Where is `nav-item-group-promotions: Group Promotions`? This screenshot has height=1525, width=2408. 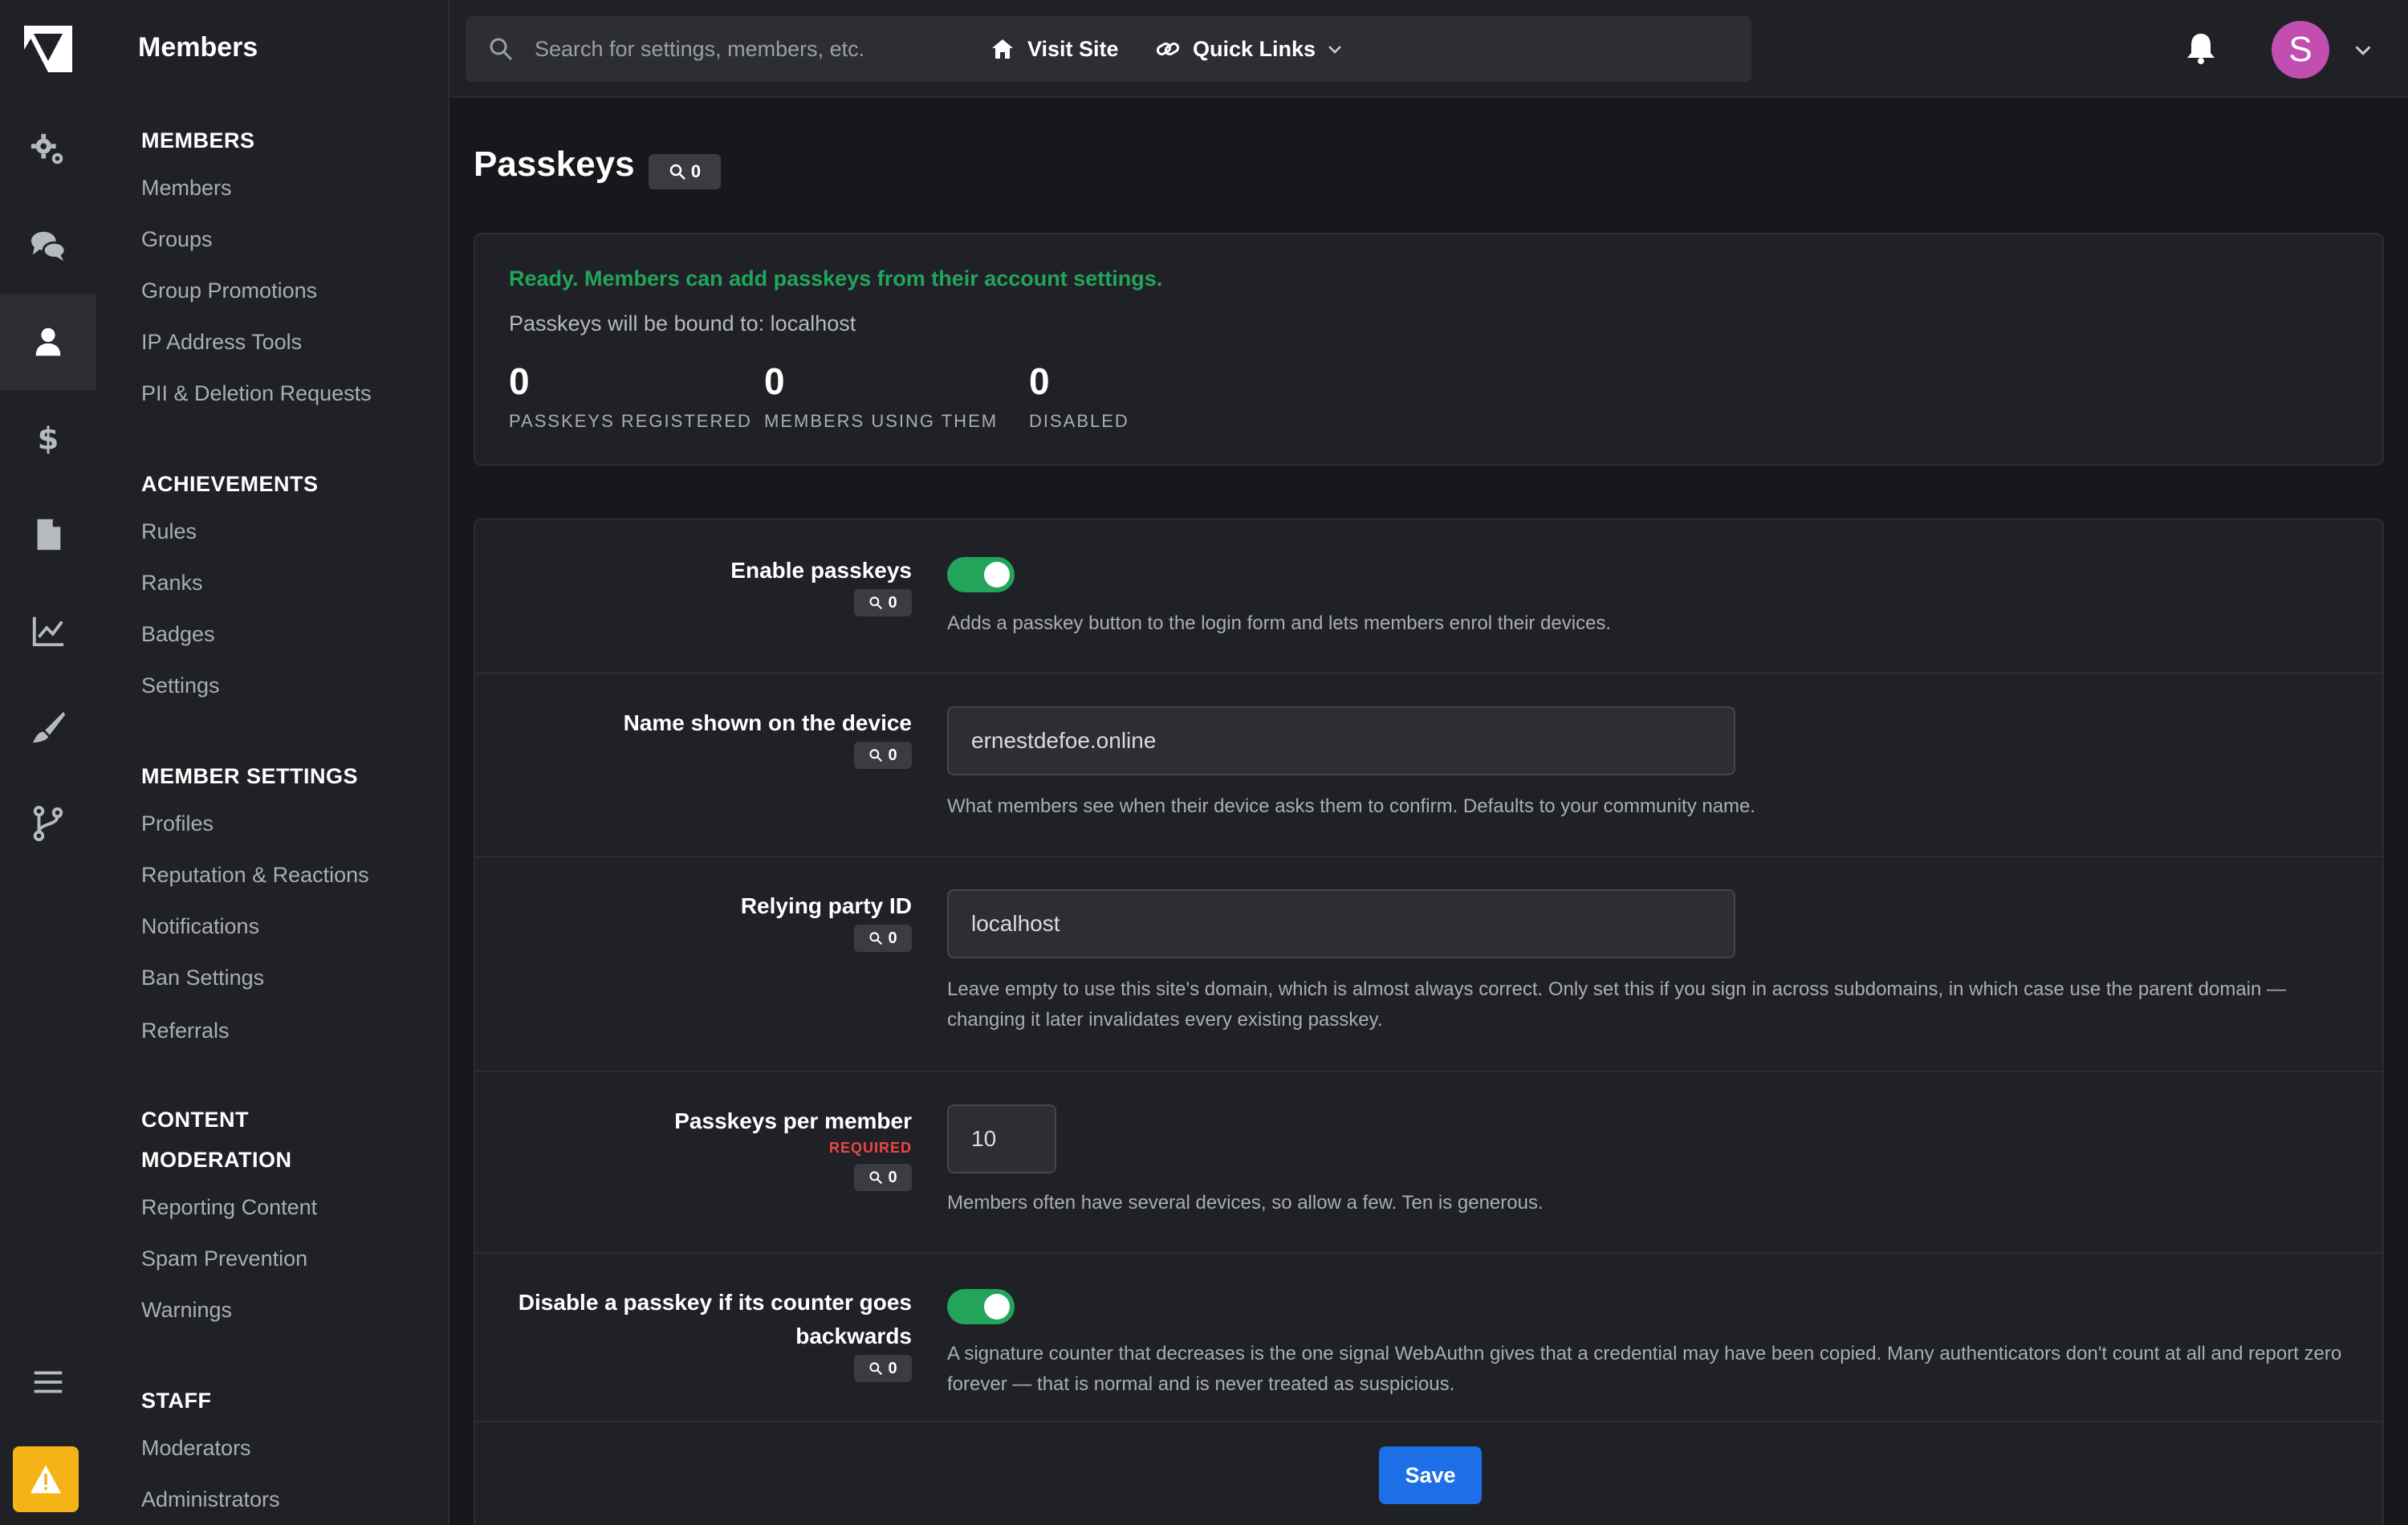
nav-item-group-promotions: Group Promotions is located at coordinates (229, 291).